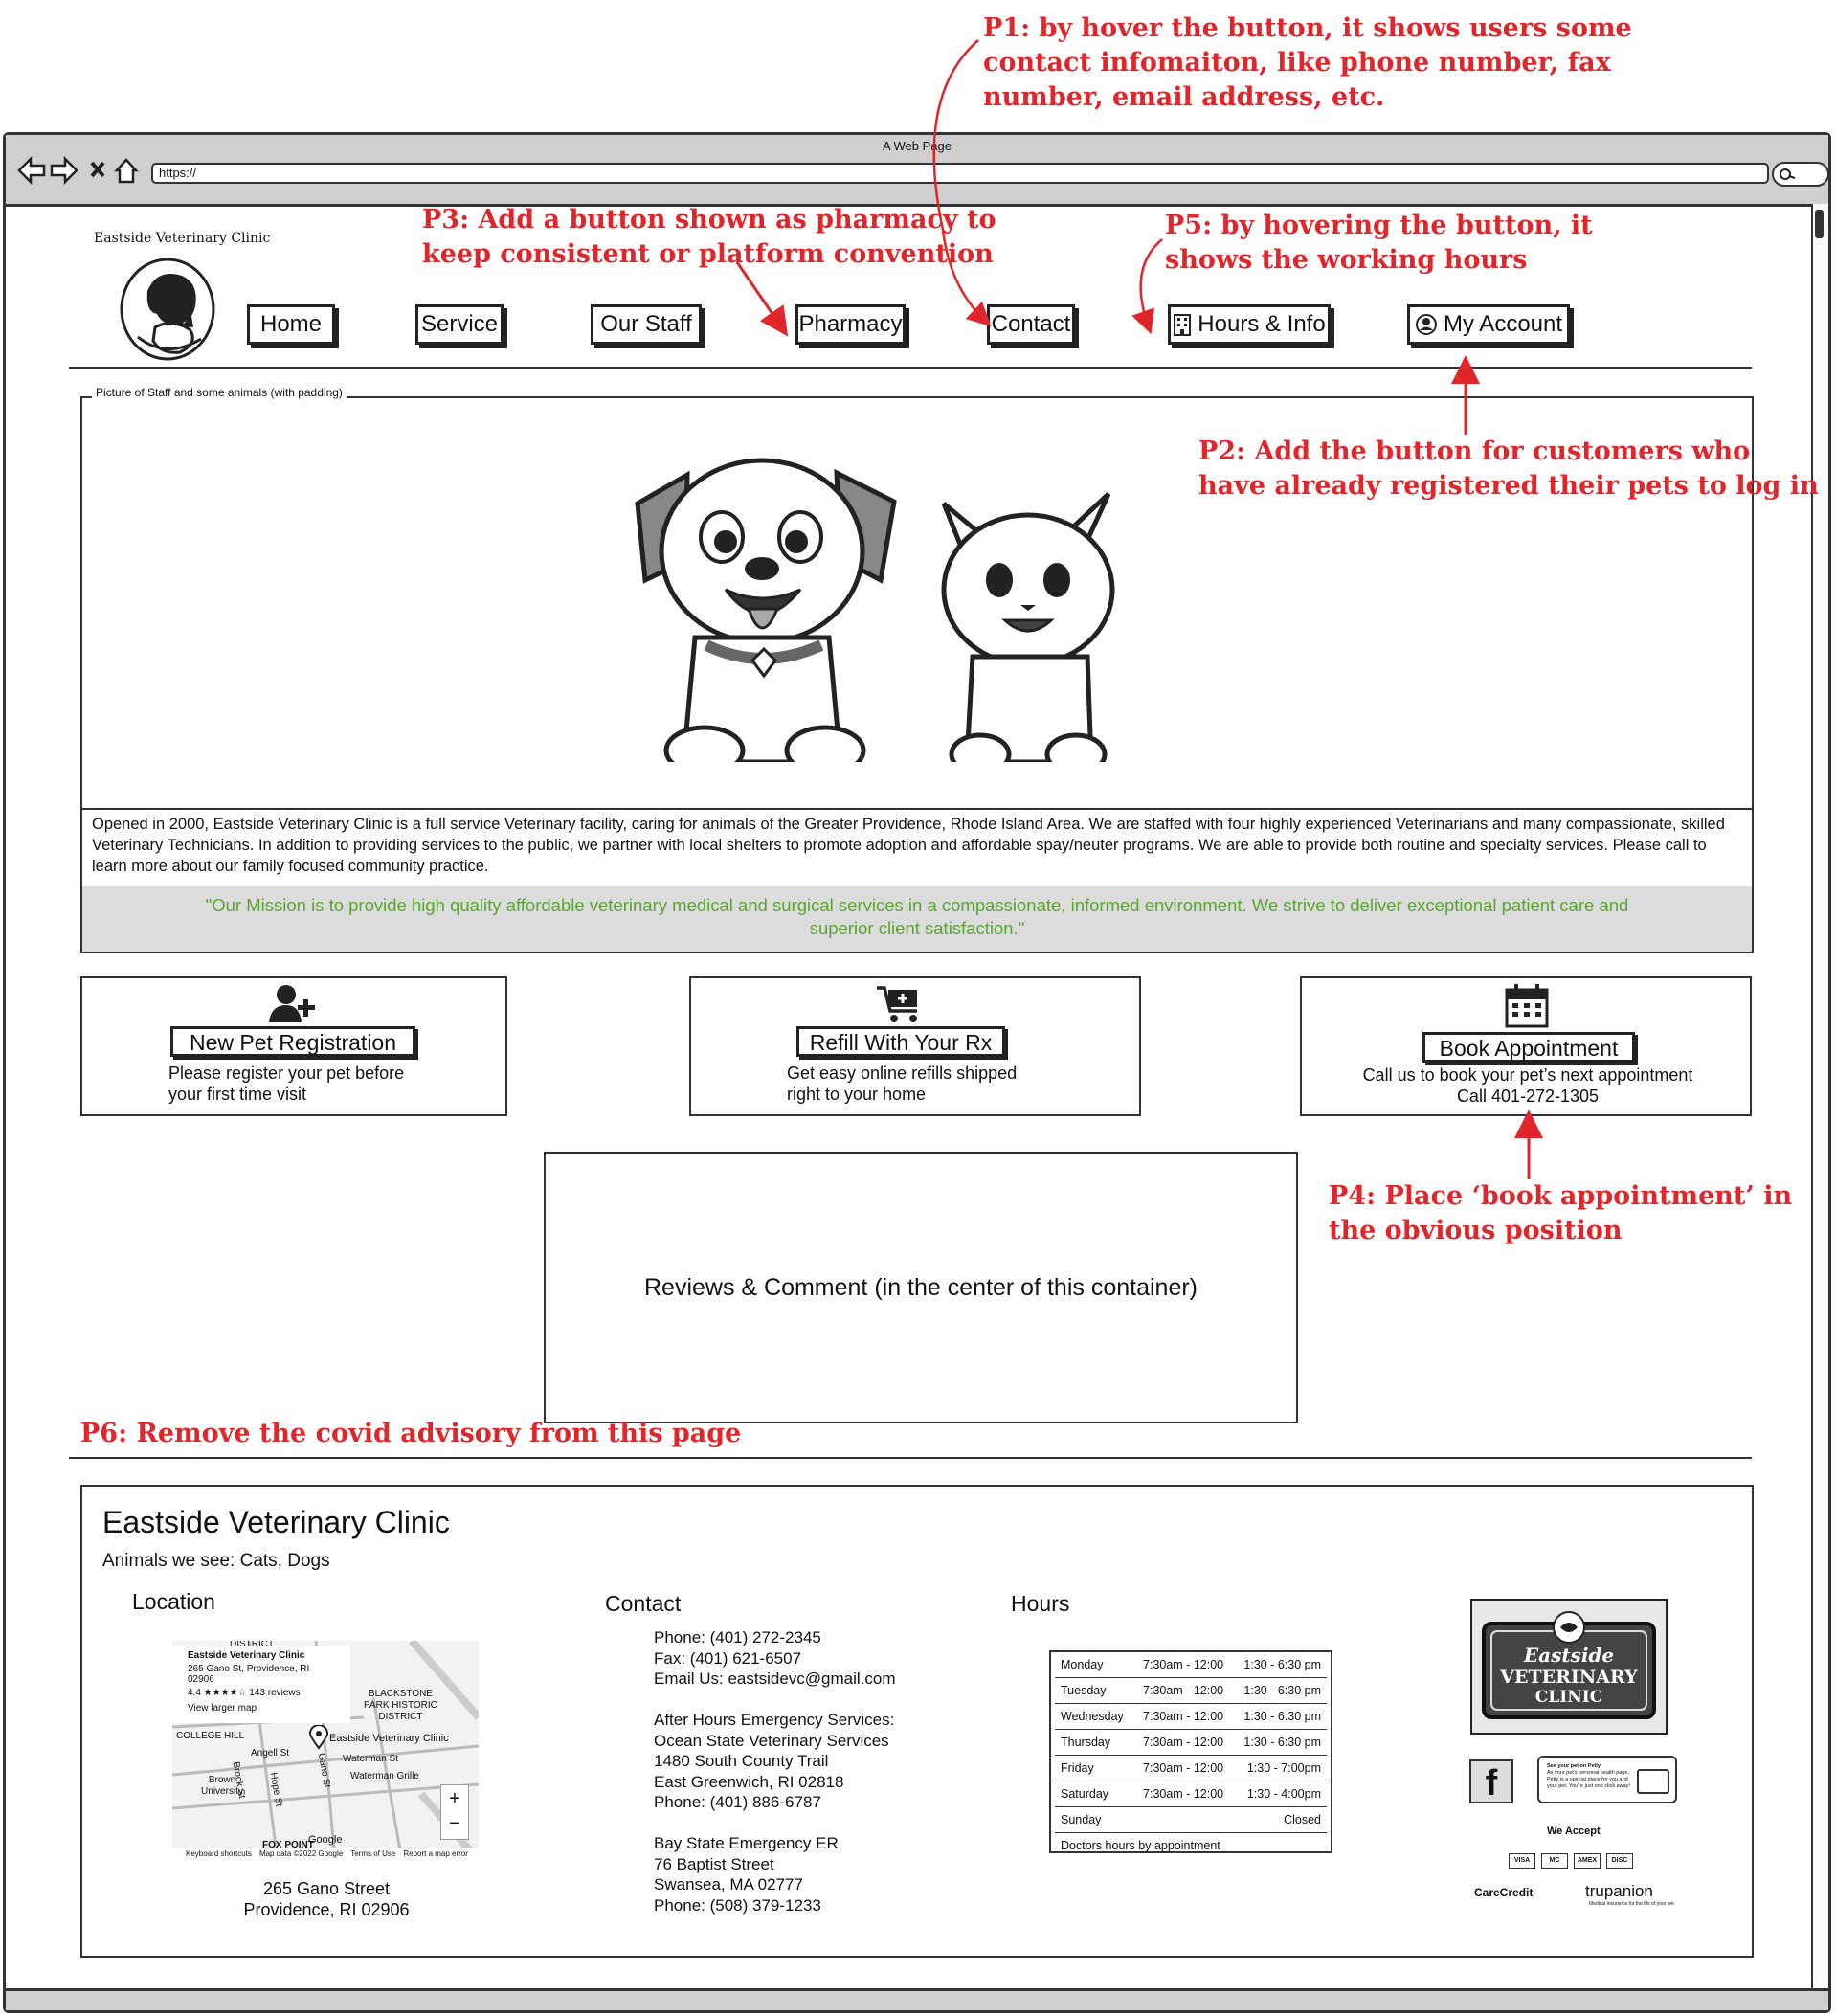 Image resolution: width=1836 pixels, height=2016 pixels. What do you see at coordinates (1528, 1047) in the screenshot?
I see `book-appointment-button: Book Appointment` at bounding box center [1528, 1047].